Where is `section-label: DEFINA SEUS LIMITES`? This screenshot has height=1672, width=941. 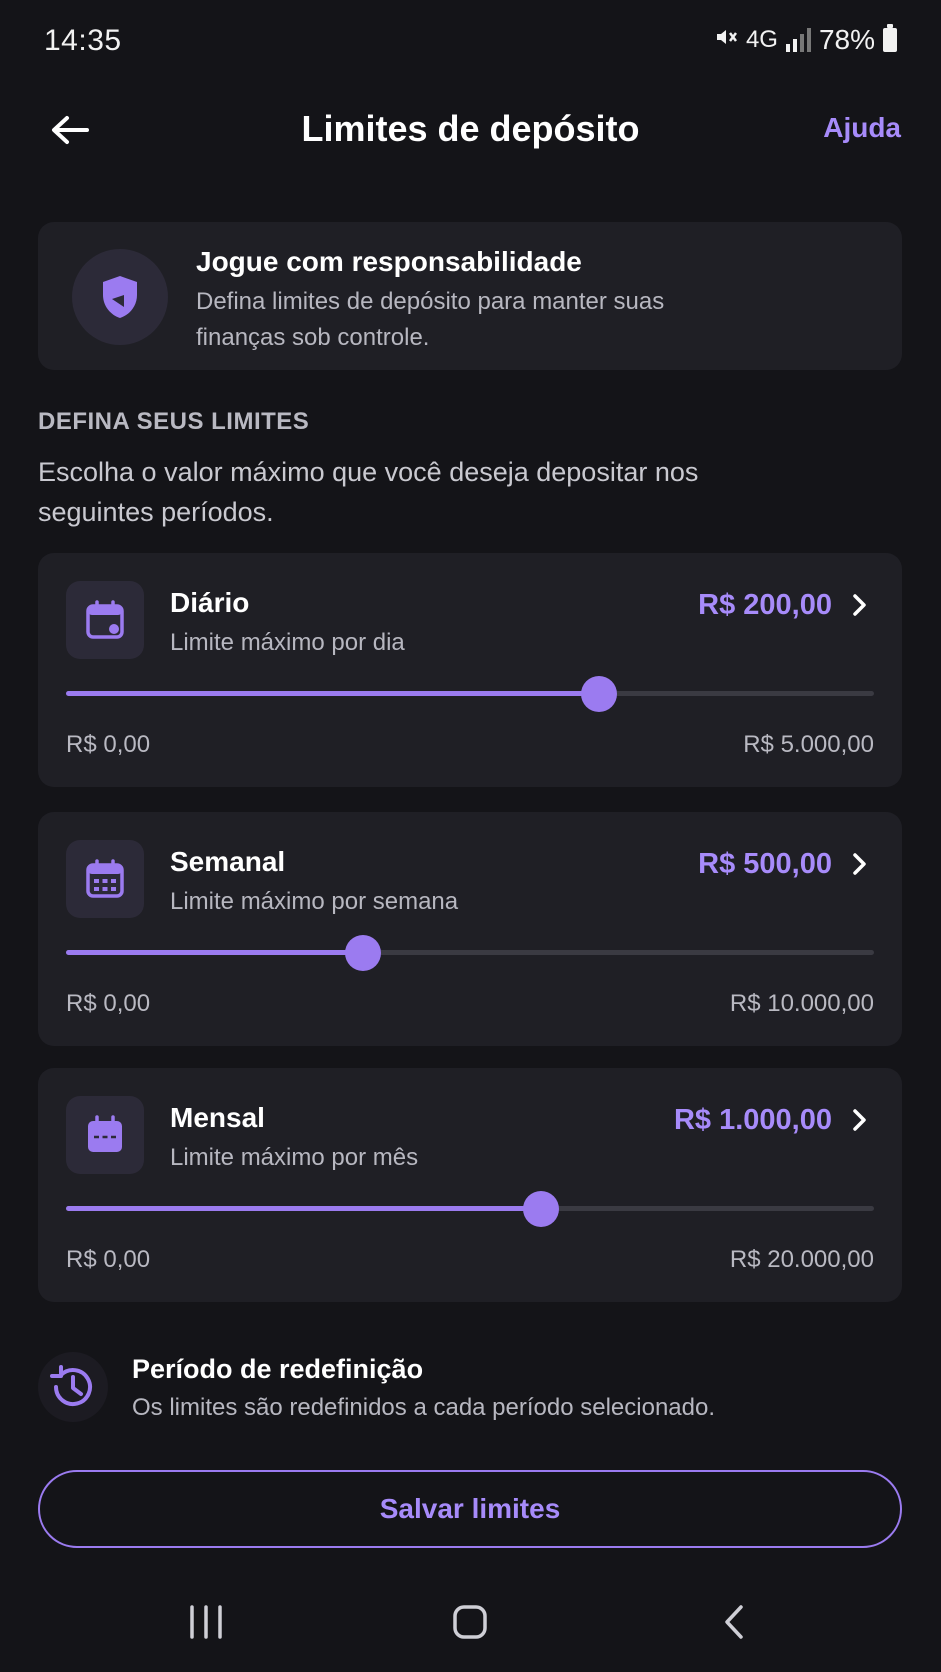 section-label: DEFINA SEUS LIMITES is located at coordinates (174, 421).